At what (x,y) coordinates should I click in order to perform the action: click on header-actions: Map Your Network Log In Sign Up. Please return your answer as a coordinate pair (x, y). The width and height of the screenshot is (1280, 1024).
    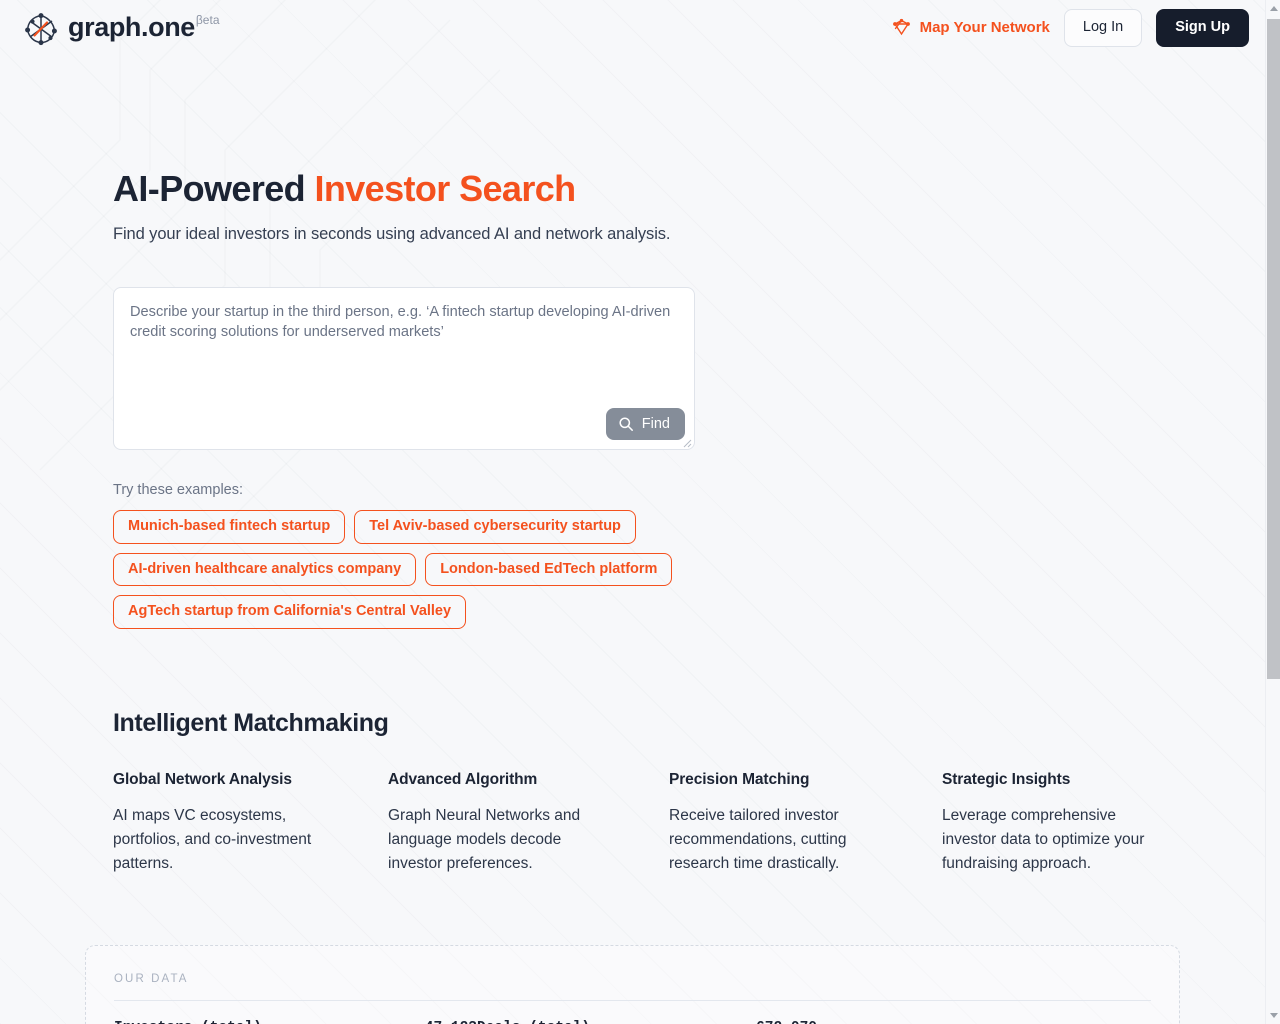
    Looking at the image, I should click on (1070, 28).